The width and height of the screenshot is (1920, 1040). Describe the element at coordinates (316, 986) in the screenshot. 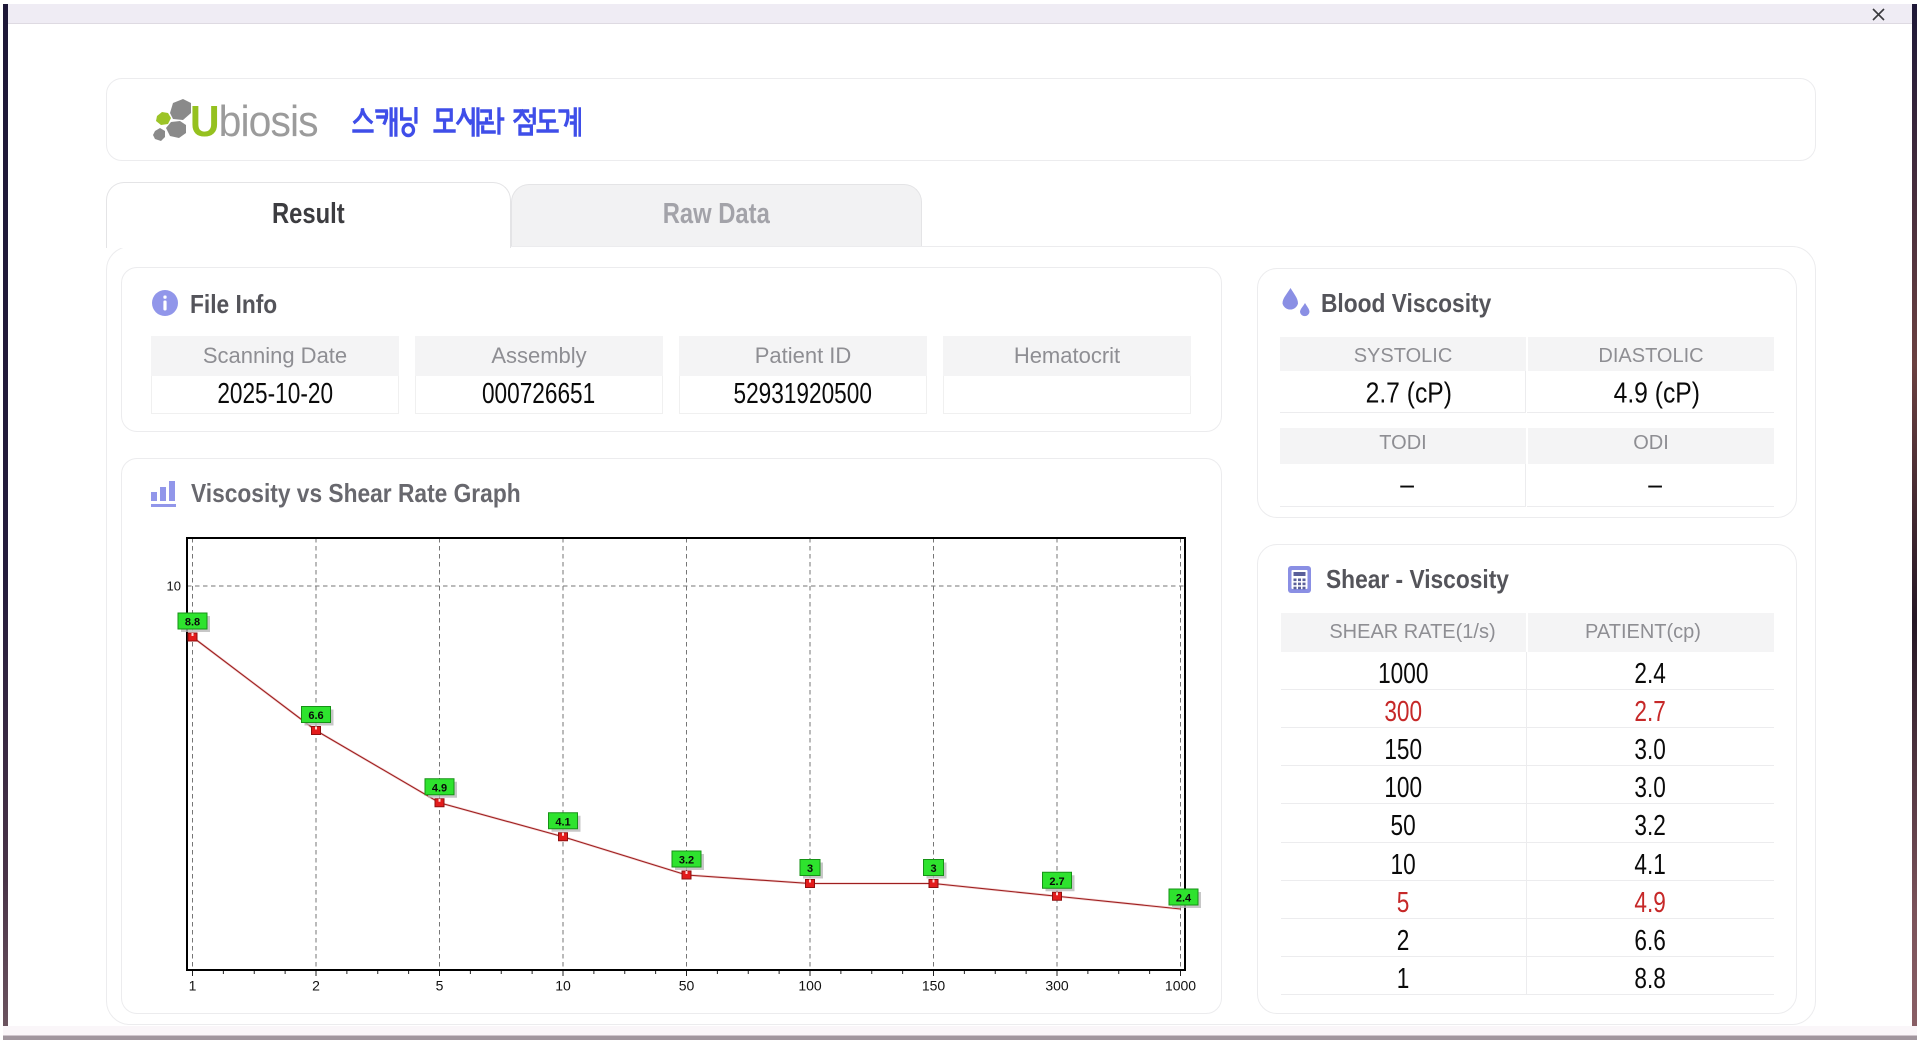

I see `svg-text: 2` at that location.